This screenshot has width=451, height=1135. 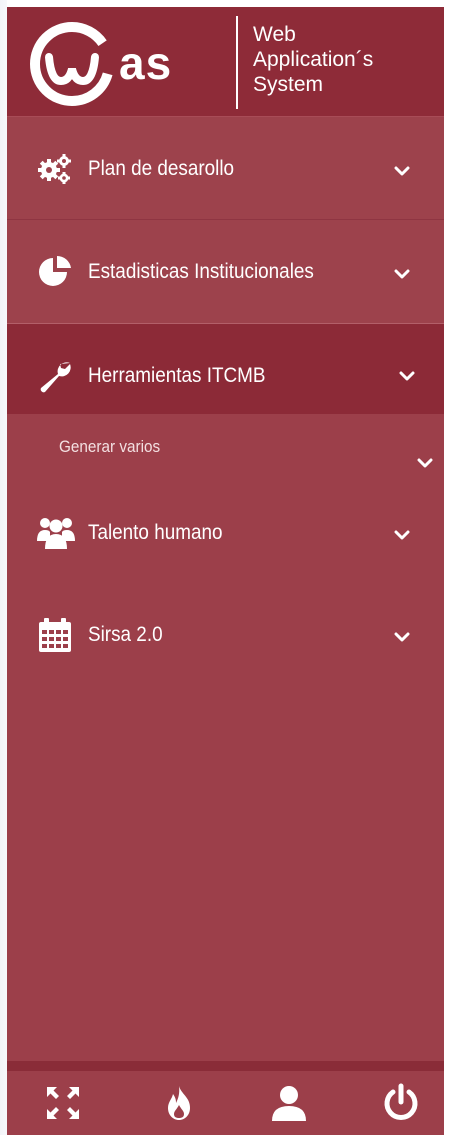 What do you see at coordinates (401, 1103) in the screenshot?
I see `power-icon` at bounding box center [401, 1103].